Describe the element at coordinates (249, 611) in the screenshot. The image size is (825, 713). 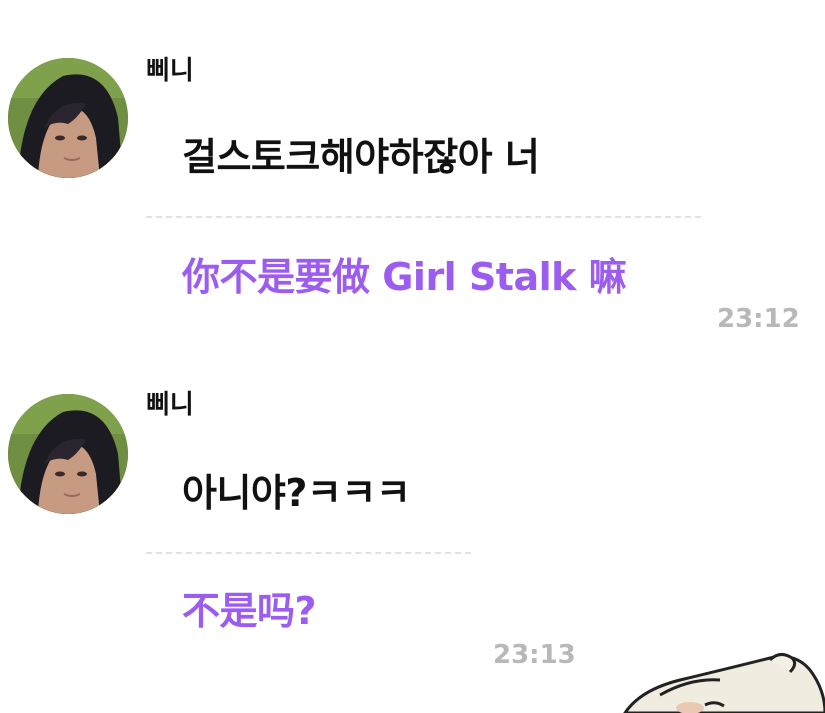
I see `message-translation-text: 不是吗?` at that location.